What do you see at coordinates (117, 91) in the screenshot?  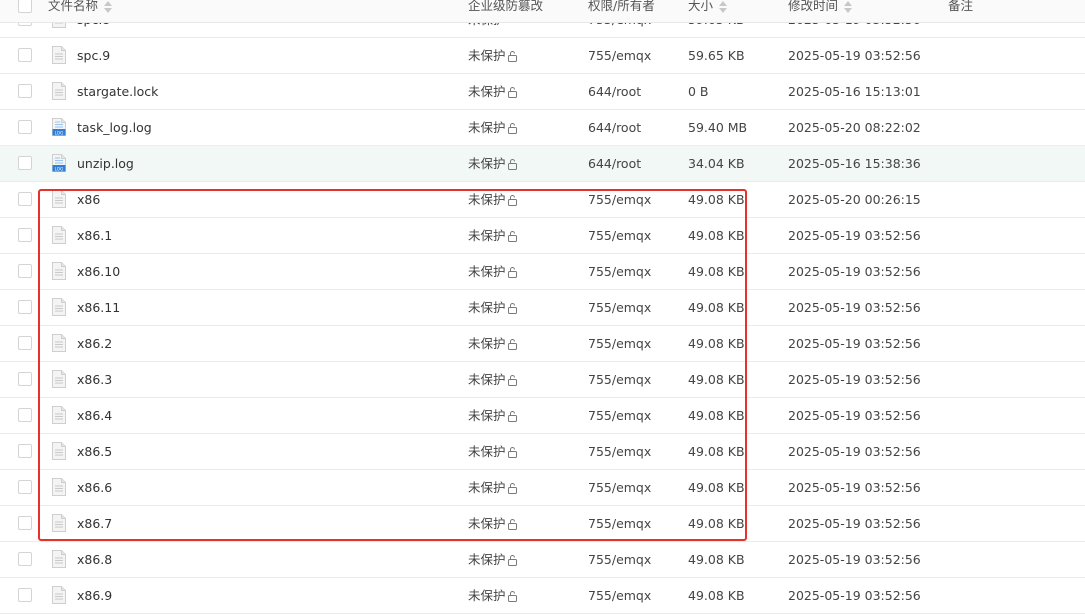 I see `file-name: stargate.lock` at bounding box center [117, 91].